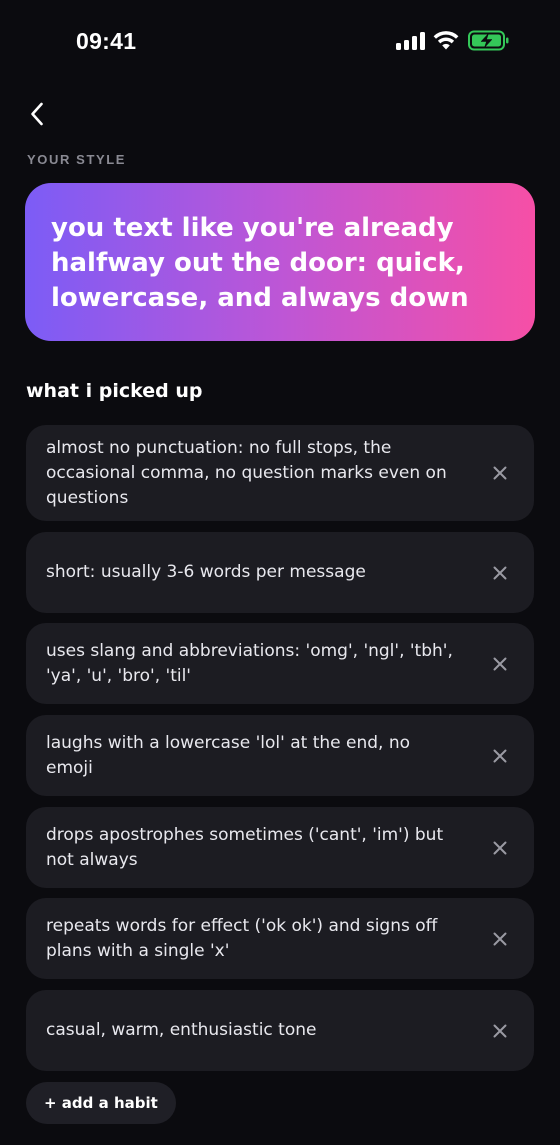  I want to click on section-label: YOUR STYLE, so click(77, 159).